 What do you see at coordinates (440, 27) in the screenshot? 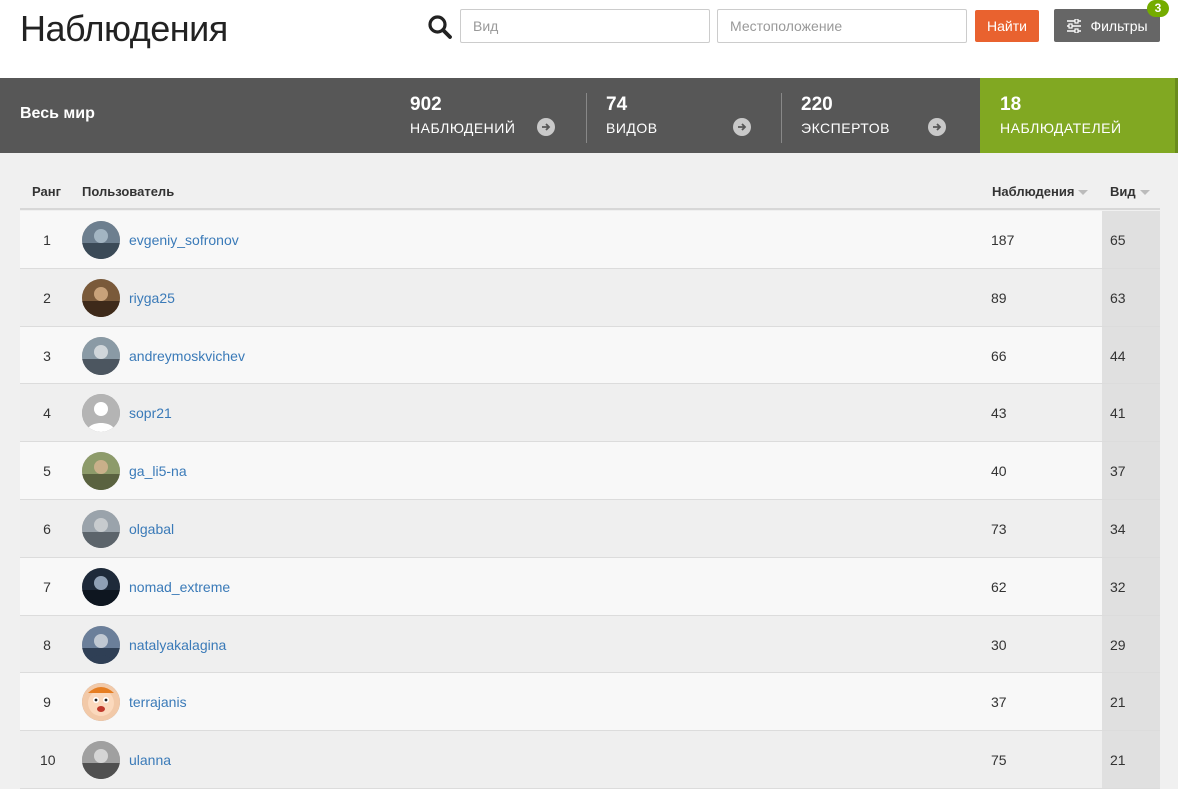
I see `search-icon` at bounding box center [440, 27].